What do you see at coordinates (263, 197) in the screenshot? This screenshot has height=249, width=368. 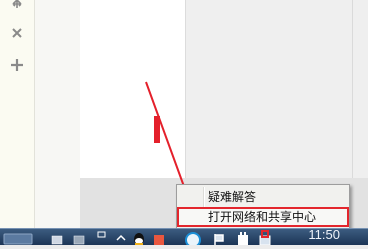 I see `menu-item-troubleshoot: 疑难解答` at bounding box center [263, 197].